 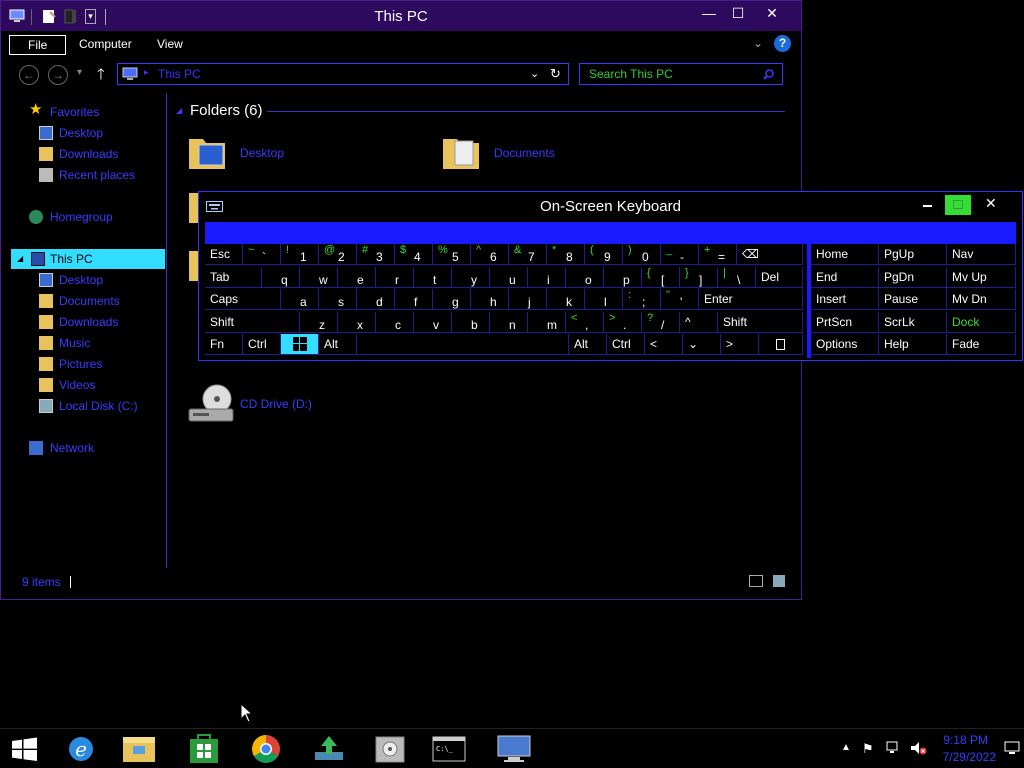 What do you see at coordinates (357, 322) in the screenshot?
I see `key-x: x` at bounding box center [357, 322].